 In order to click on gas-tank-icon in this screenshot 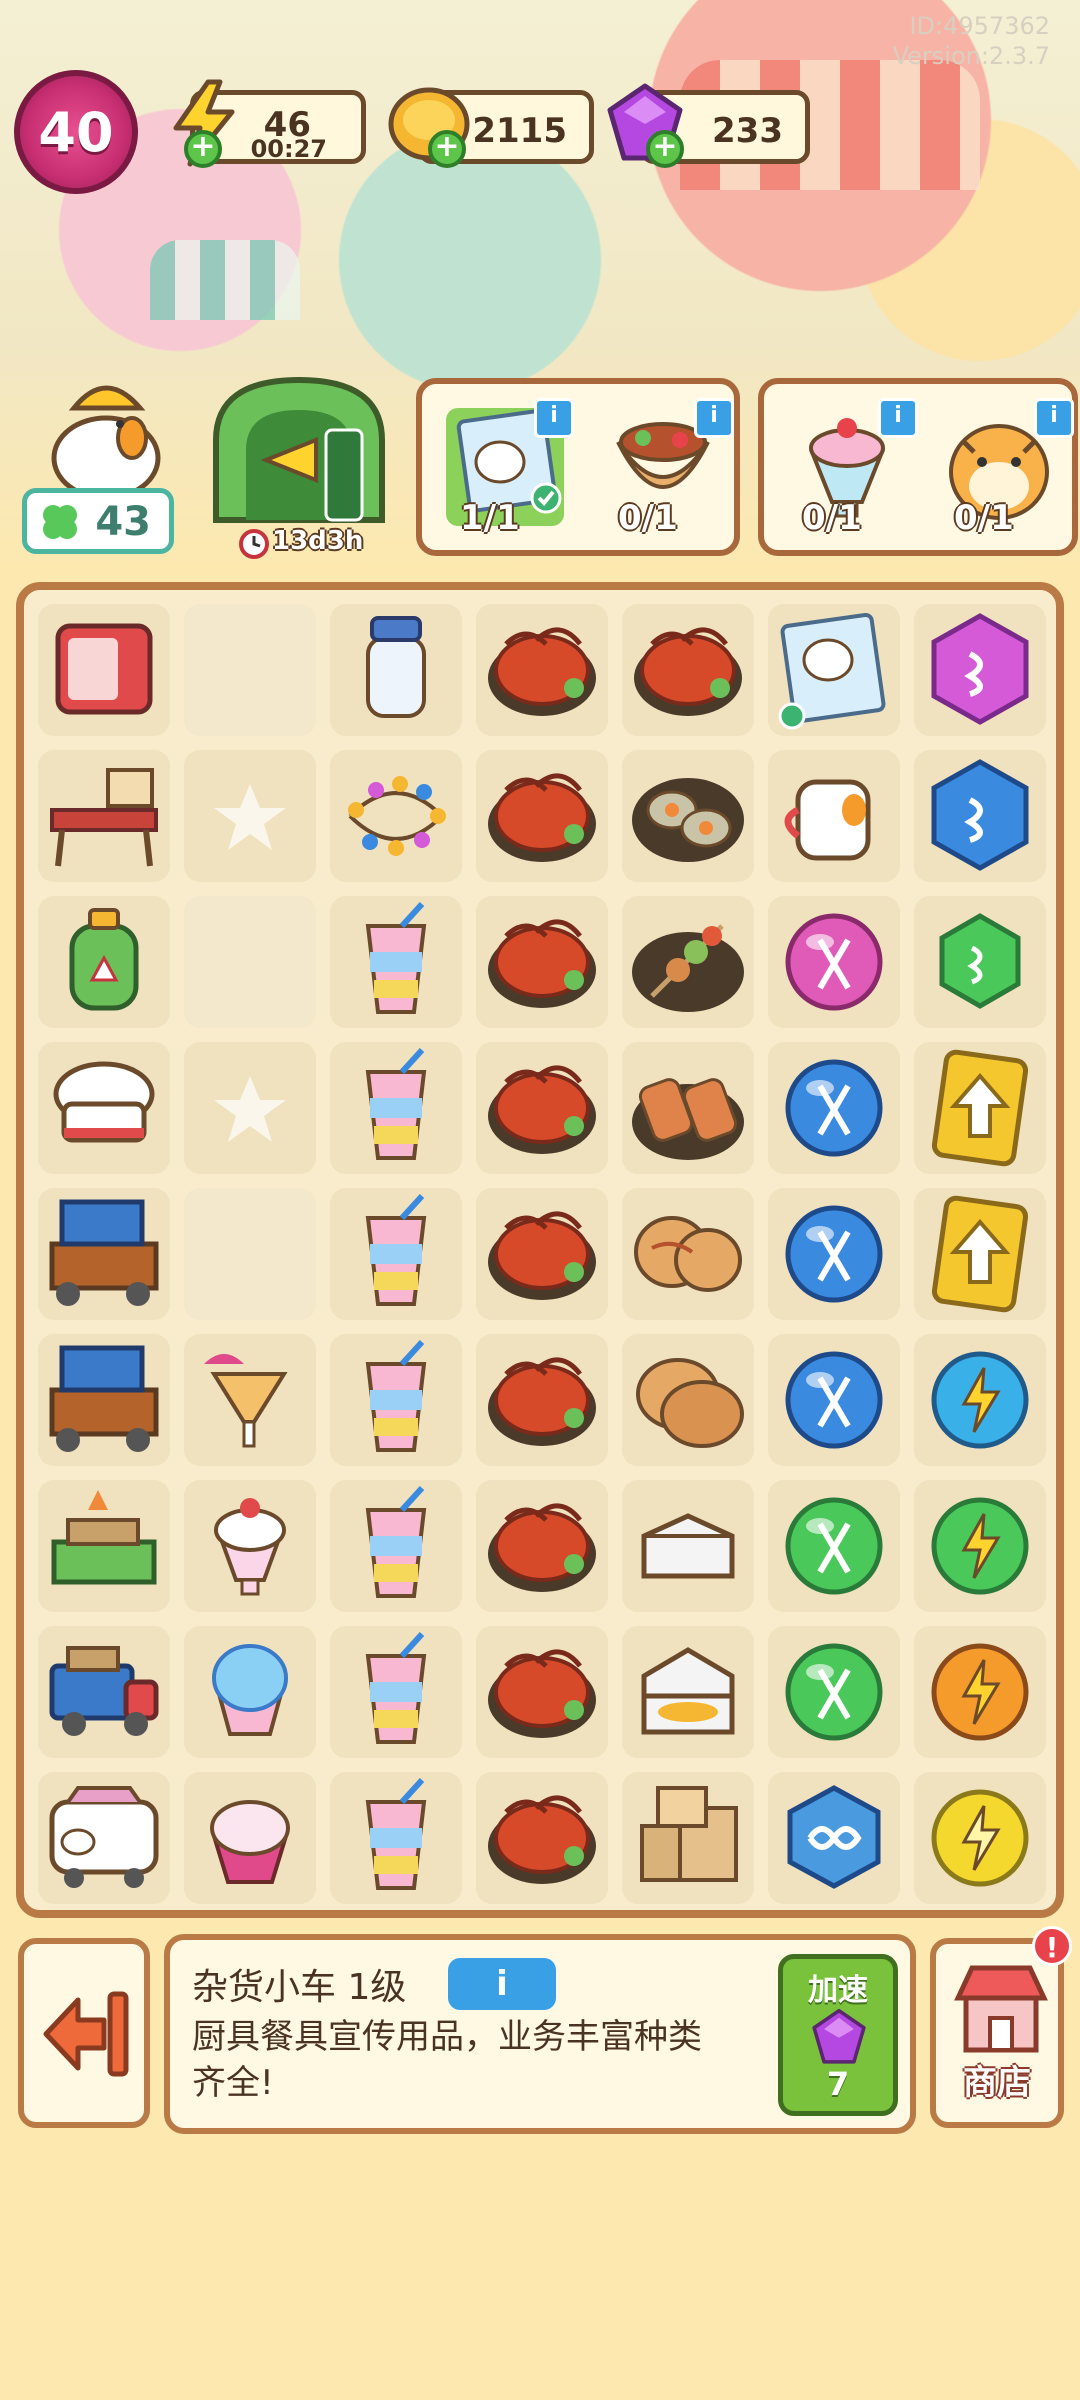, I will do `click(104, 962)`.